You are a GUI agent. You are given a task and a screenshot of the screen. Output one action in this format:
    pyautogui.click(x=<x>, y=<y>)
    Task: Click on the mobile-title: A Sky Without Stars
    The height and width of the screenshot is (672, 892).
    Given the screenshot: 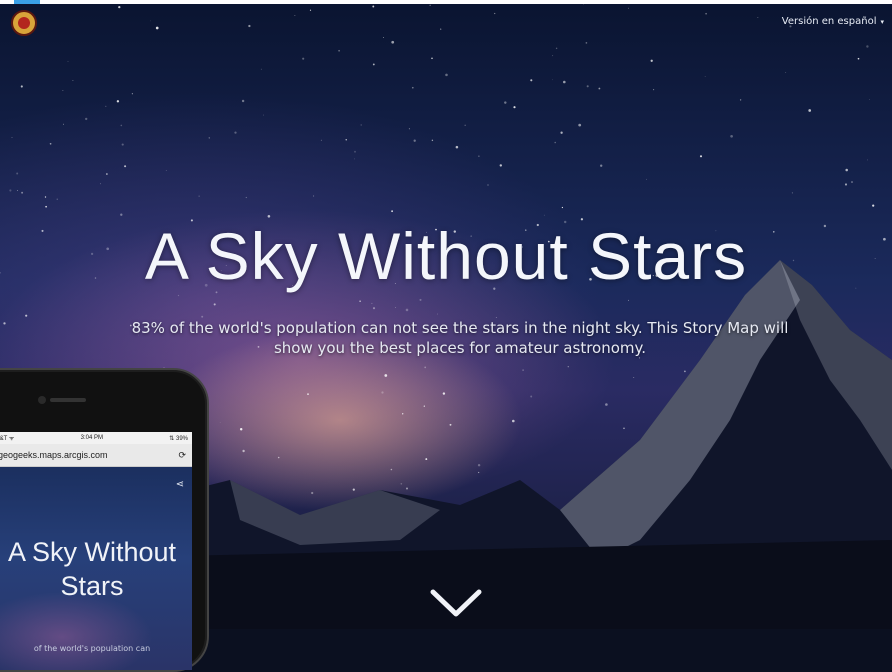 What is the action you would take?
    pyautogui.click(x=92, y=569)
    